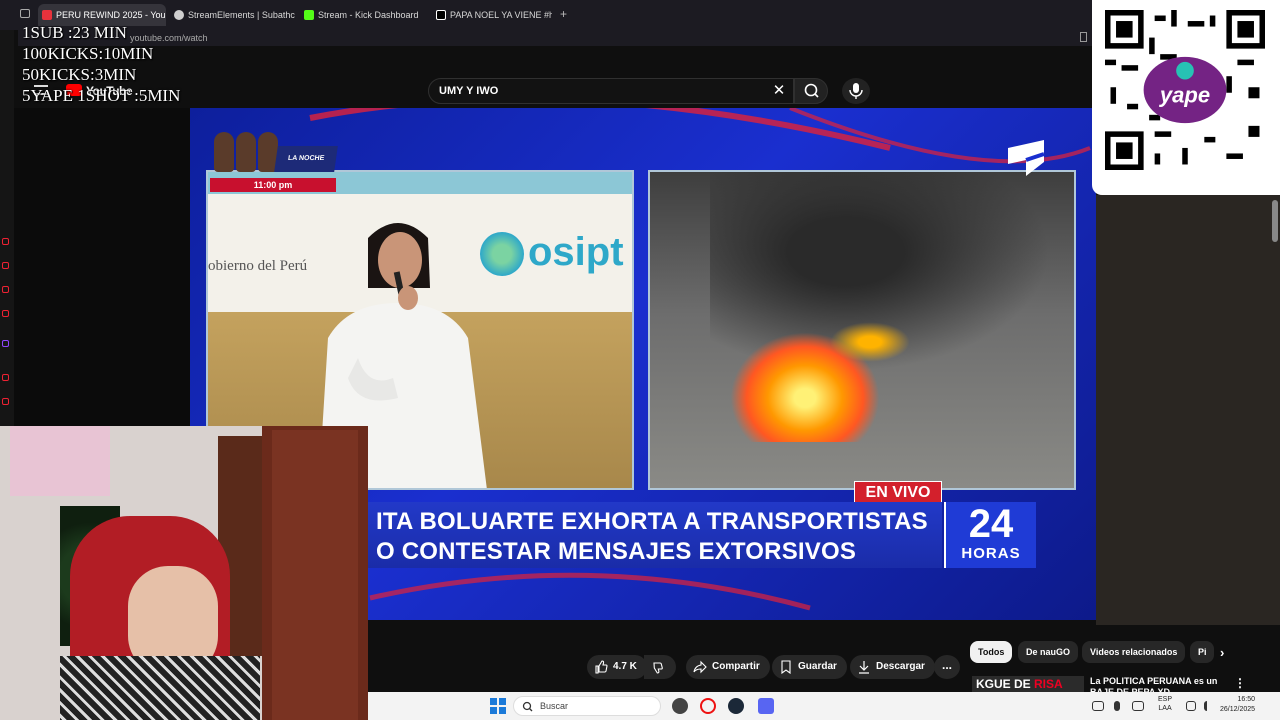  I want to click on tiktok-icon, so click(441, 15).